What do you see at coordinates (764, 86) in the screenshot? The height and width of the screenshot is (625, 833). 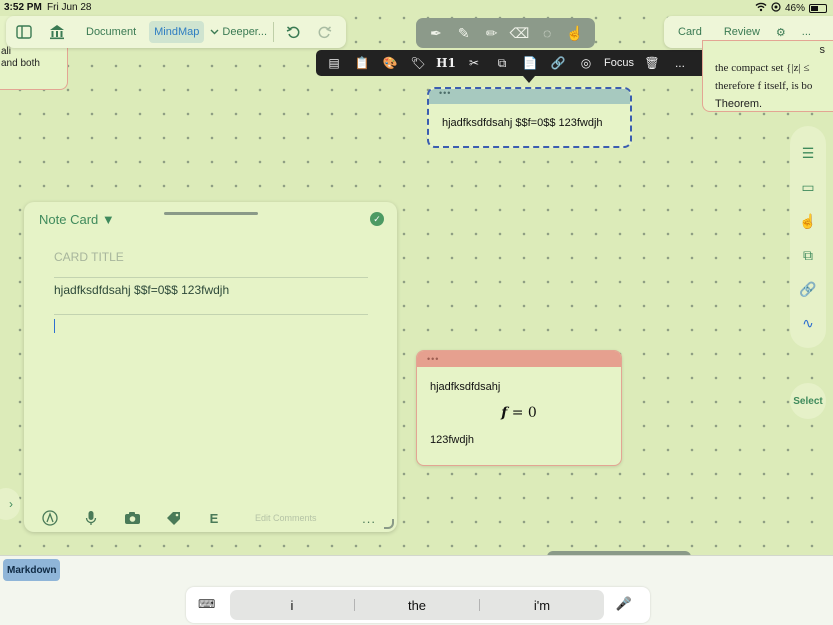 I see `partial-card-right-line2: therefore f itself, is bo` at bounding box center [764, 86].